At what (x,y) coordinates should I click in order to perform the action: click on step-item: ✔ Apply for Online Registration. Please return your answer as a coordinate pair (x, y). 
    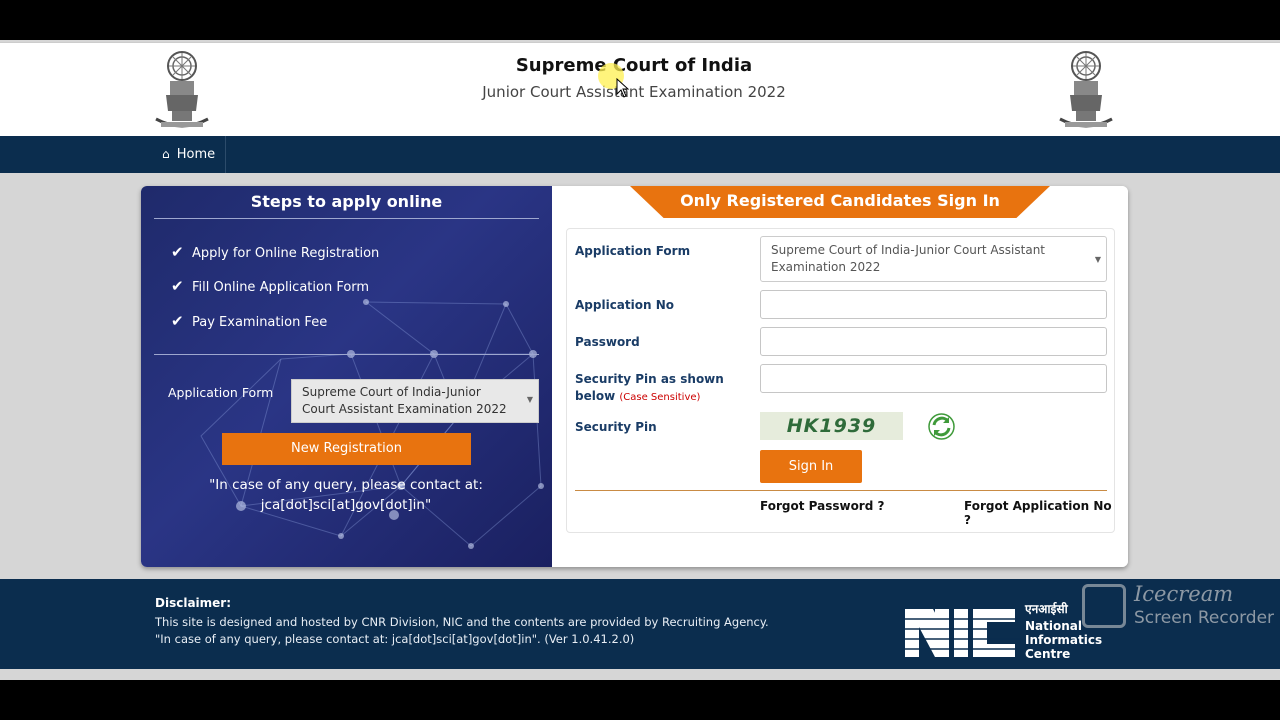
    Looking at the image, I should click on (275, 252).